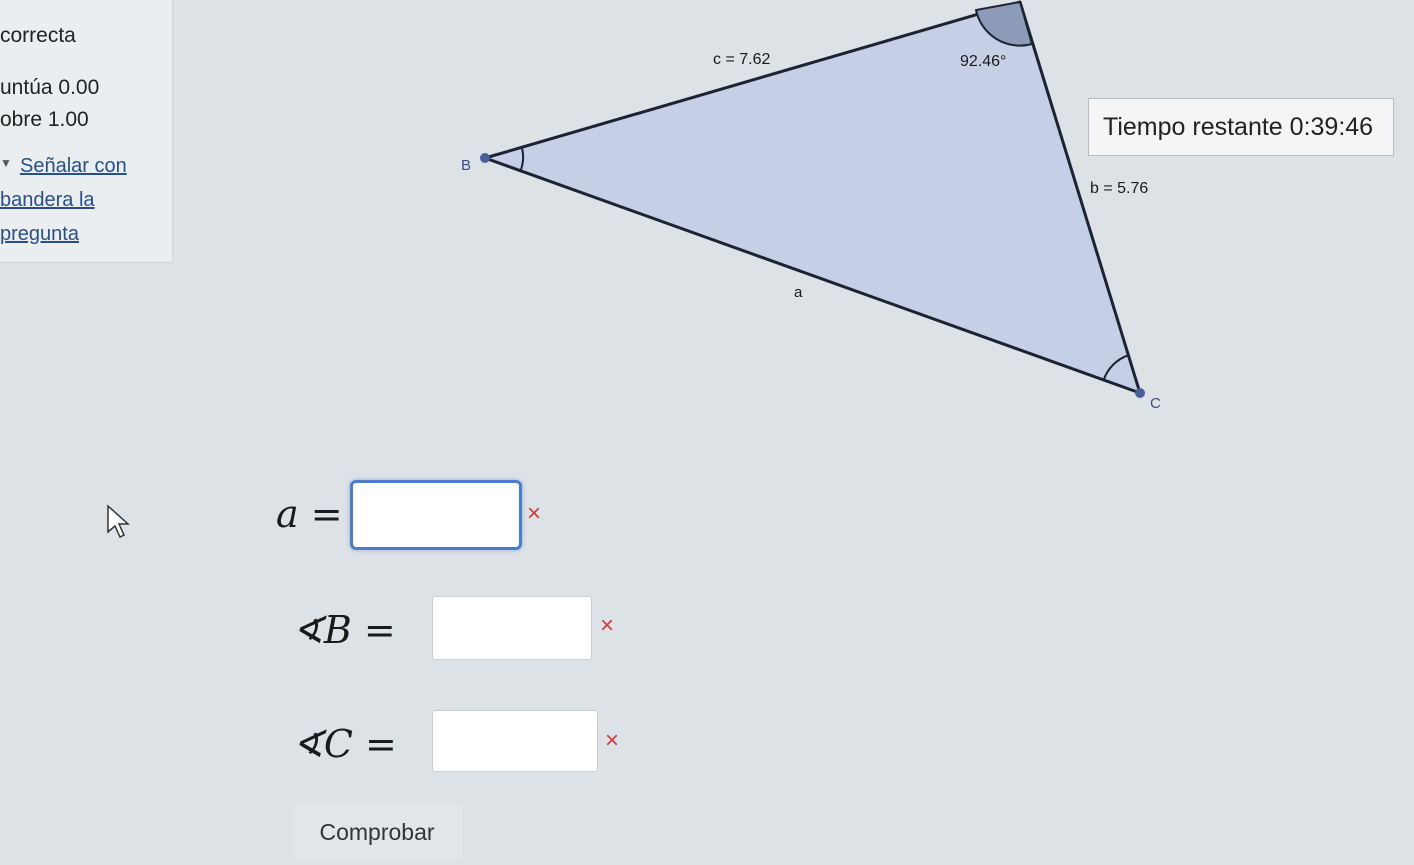 This screenshot has height=865, width=1414. Describe the element at coordinates (1119, 188) in the screenshot. I see `side-b-label: b = 5.76` at that location.